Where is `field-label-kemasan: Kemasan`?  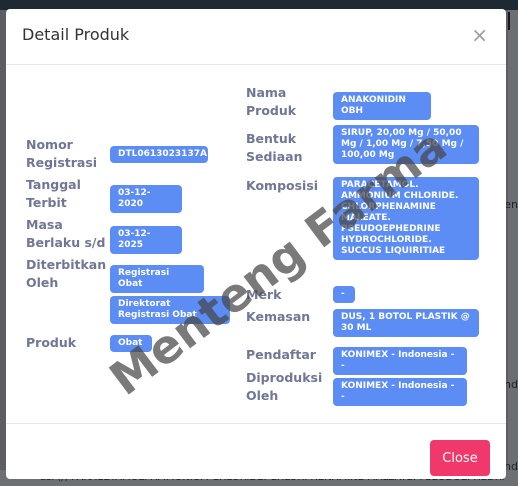 field-label-kemasan: Kemasan is located at coordinates (278, 316).